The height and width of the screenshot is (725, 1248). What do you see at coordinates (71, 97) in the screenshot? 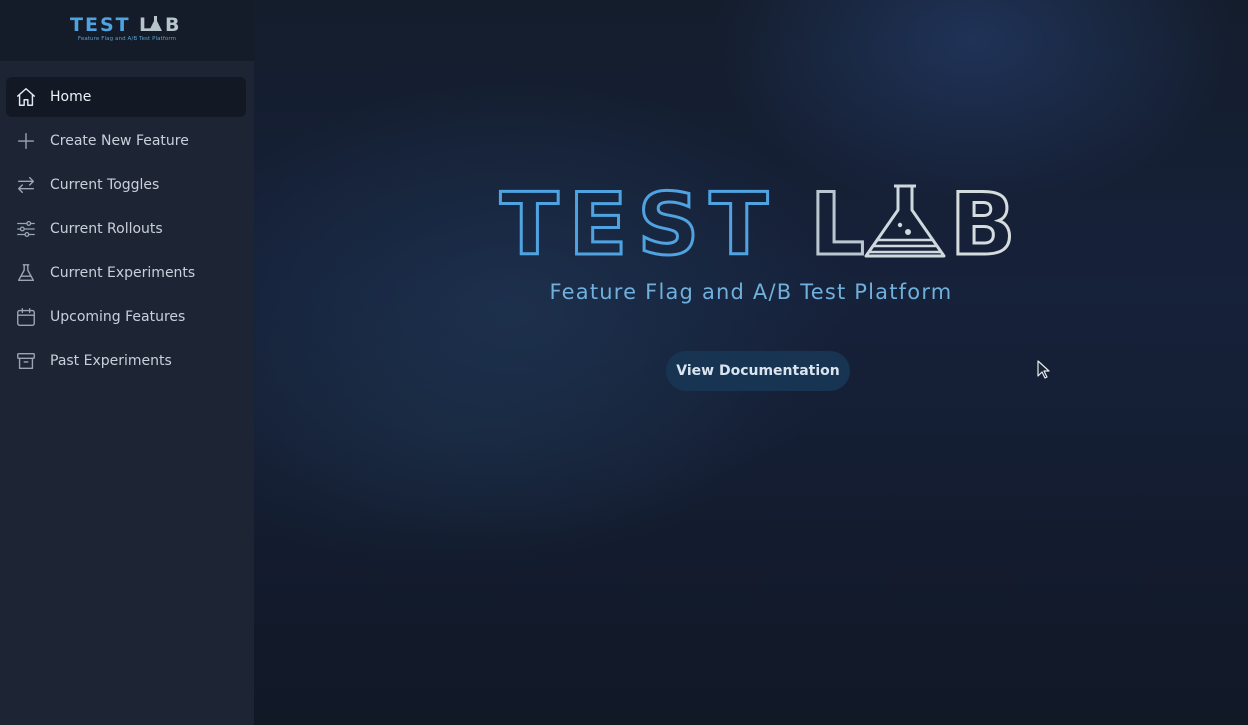
I see `sidebar-item-label: Home` at bounding box center [71, 97].